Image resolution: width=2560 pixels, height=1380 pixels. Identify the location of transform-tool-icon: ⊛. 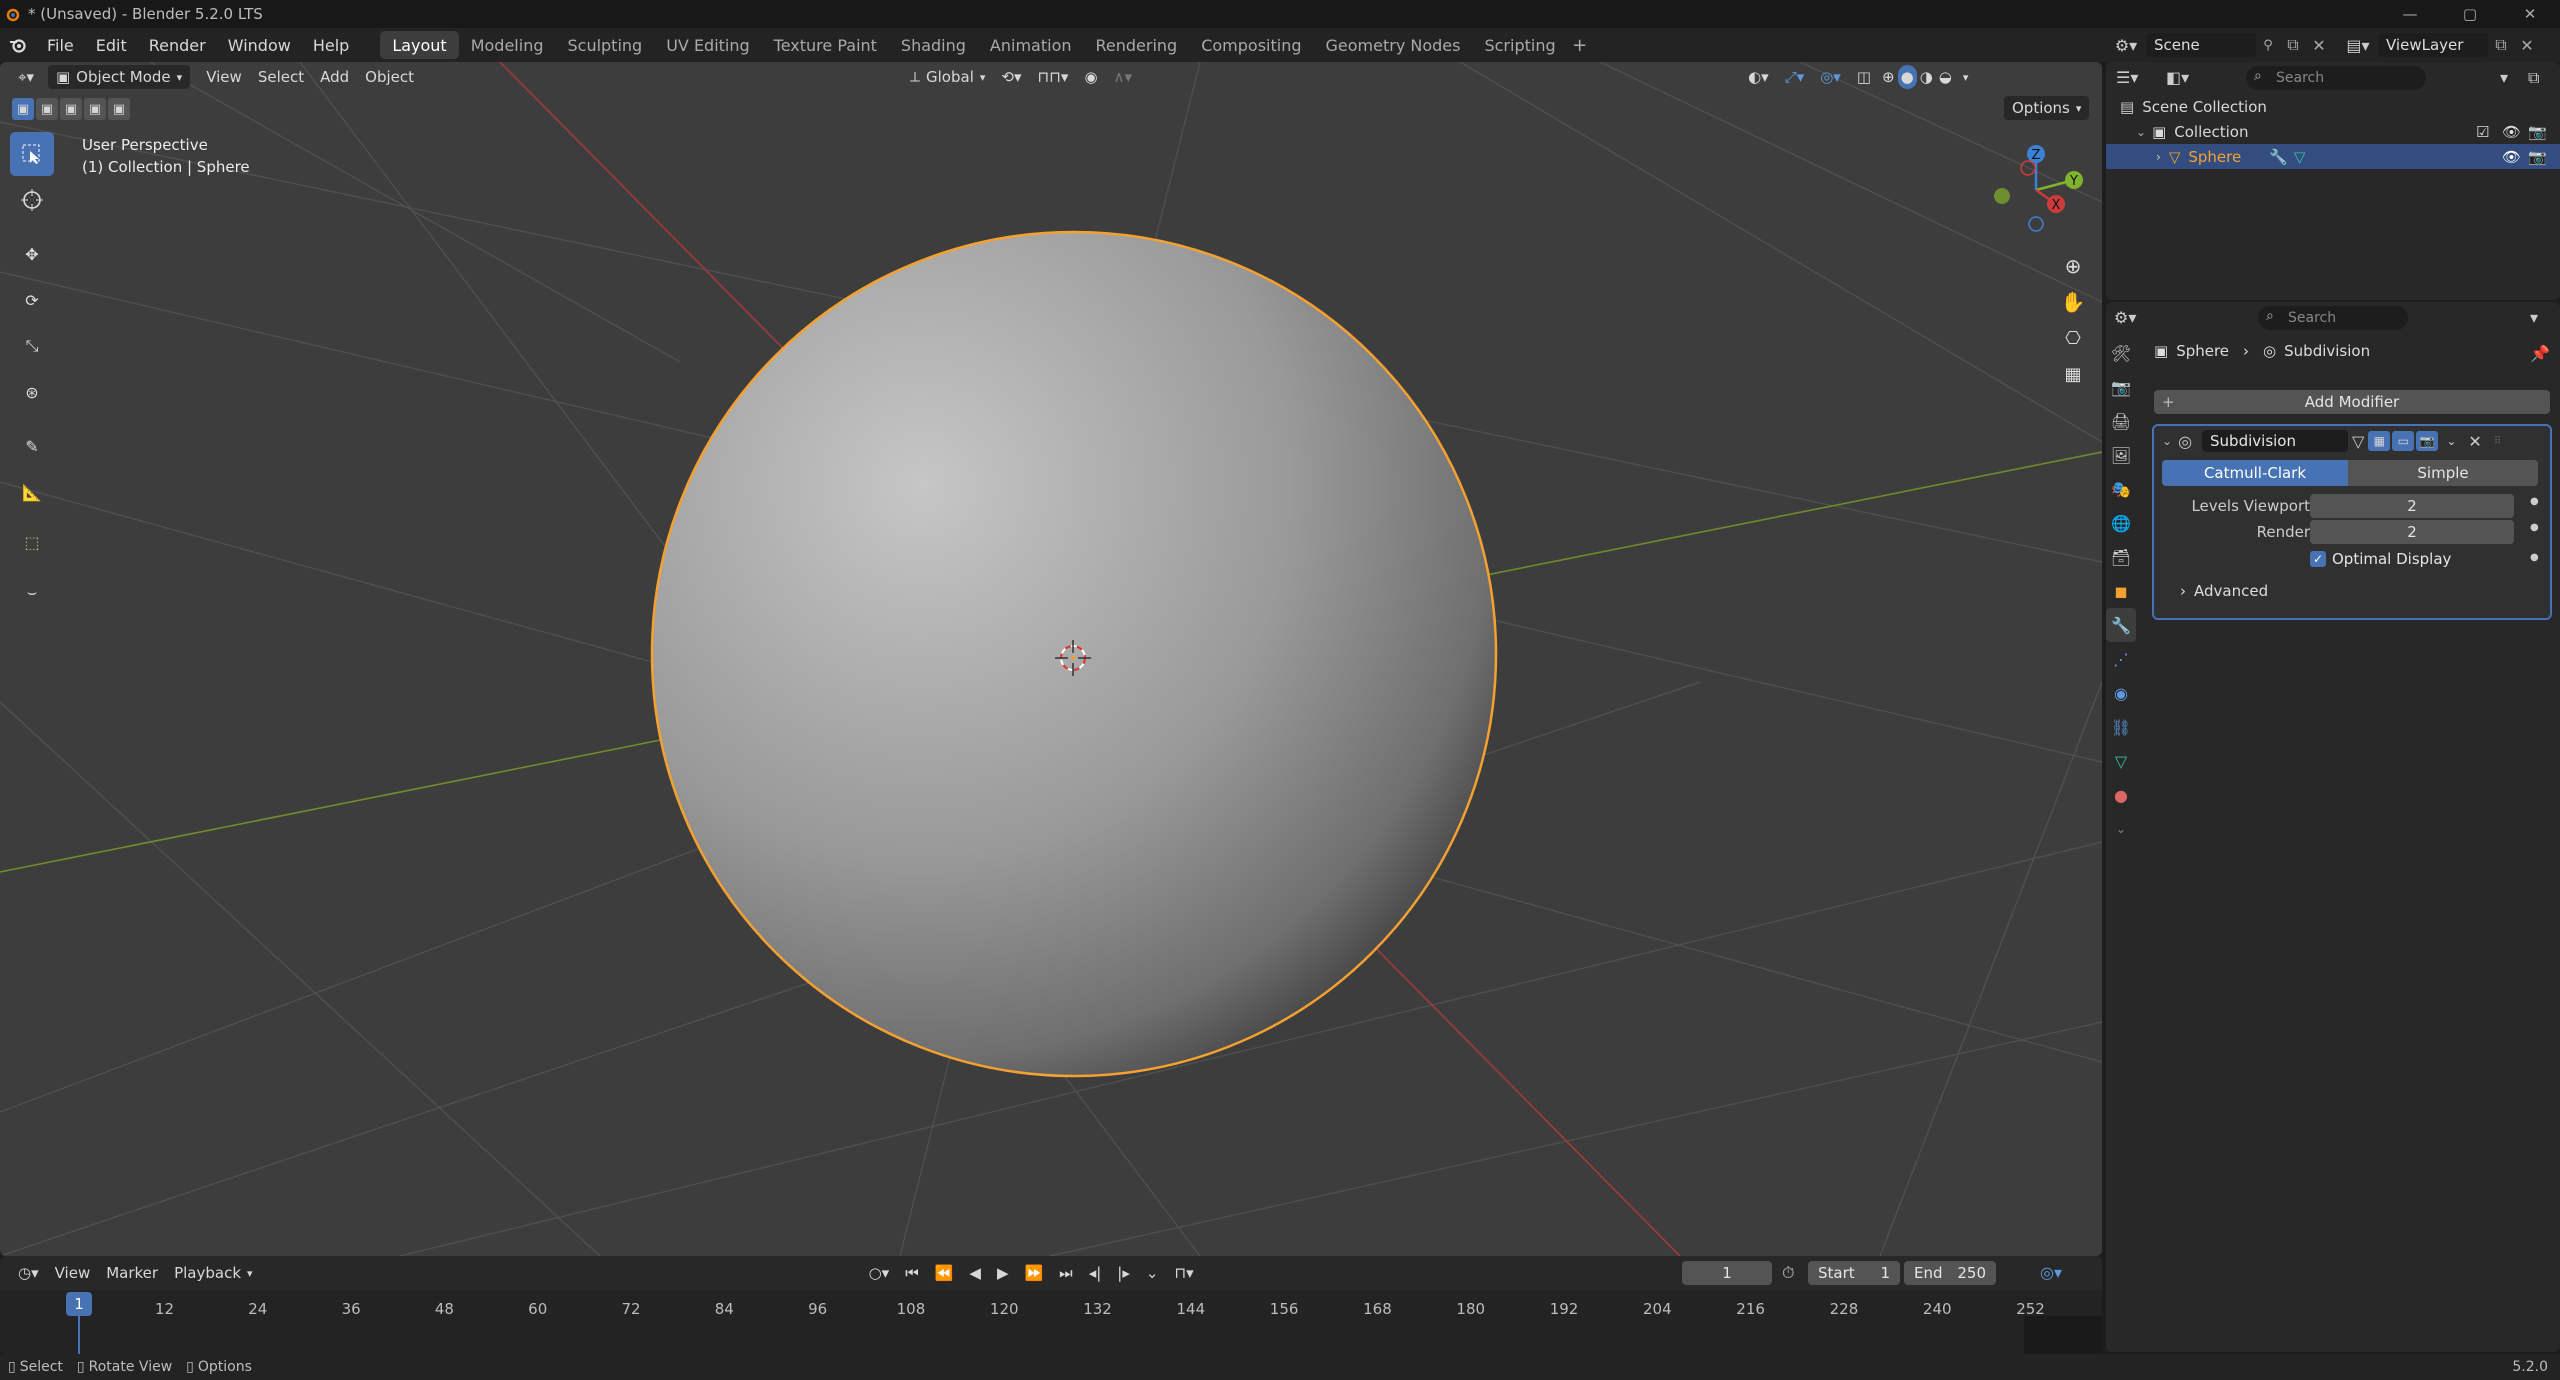
(32, 392).